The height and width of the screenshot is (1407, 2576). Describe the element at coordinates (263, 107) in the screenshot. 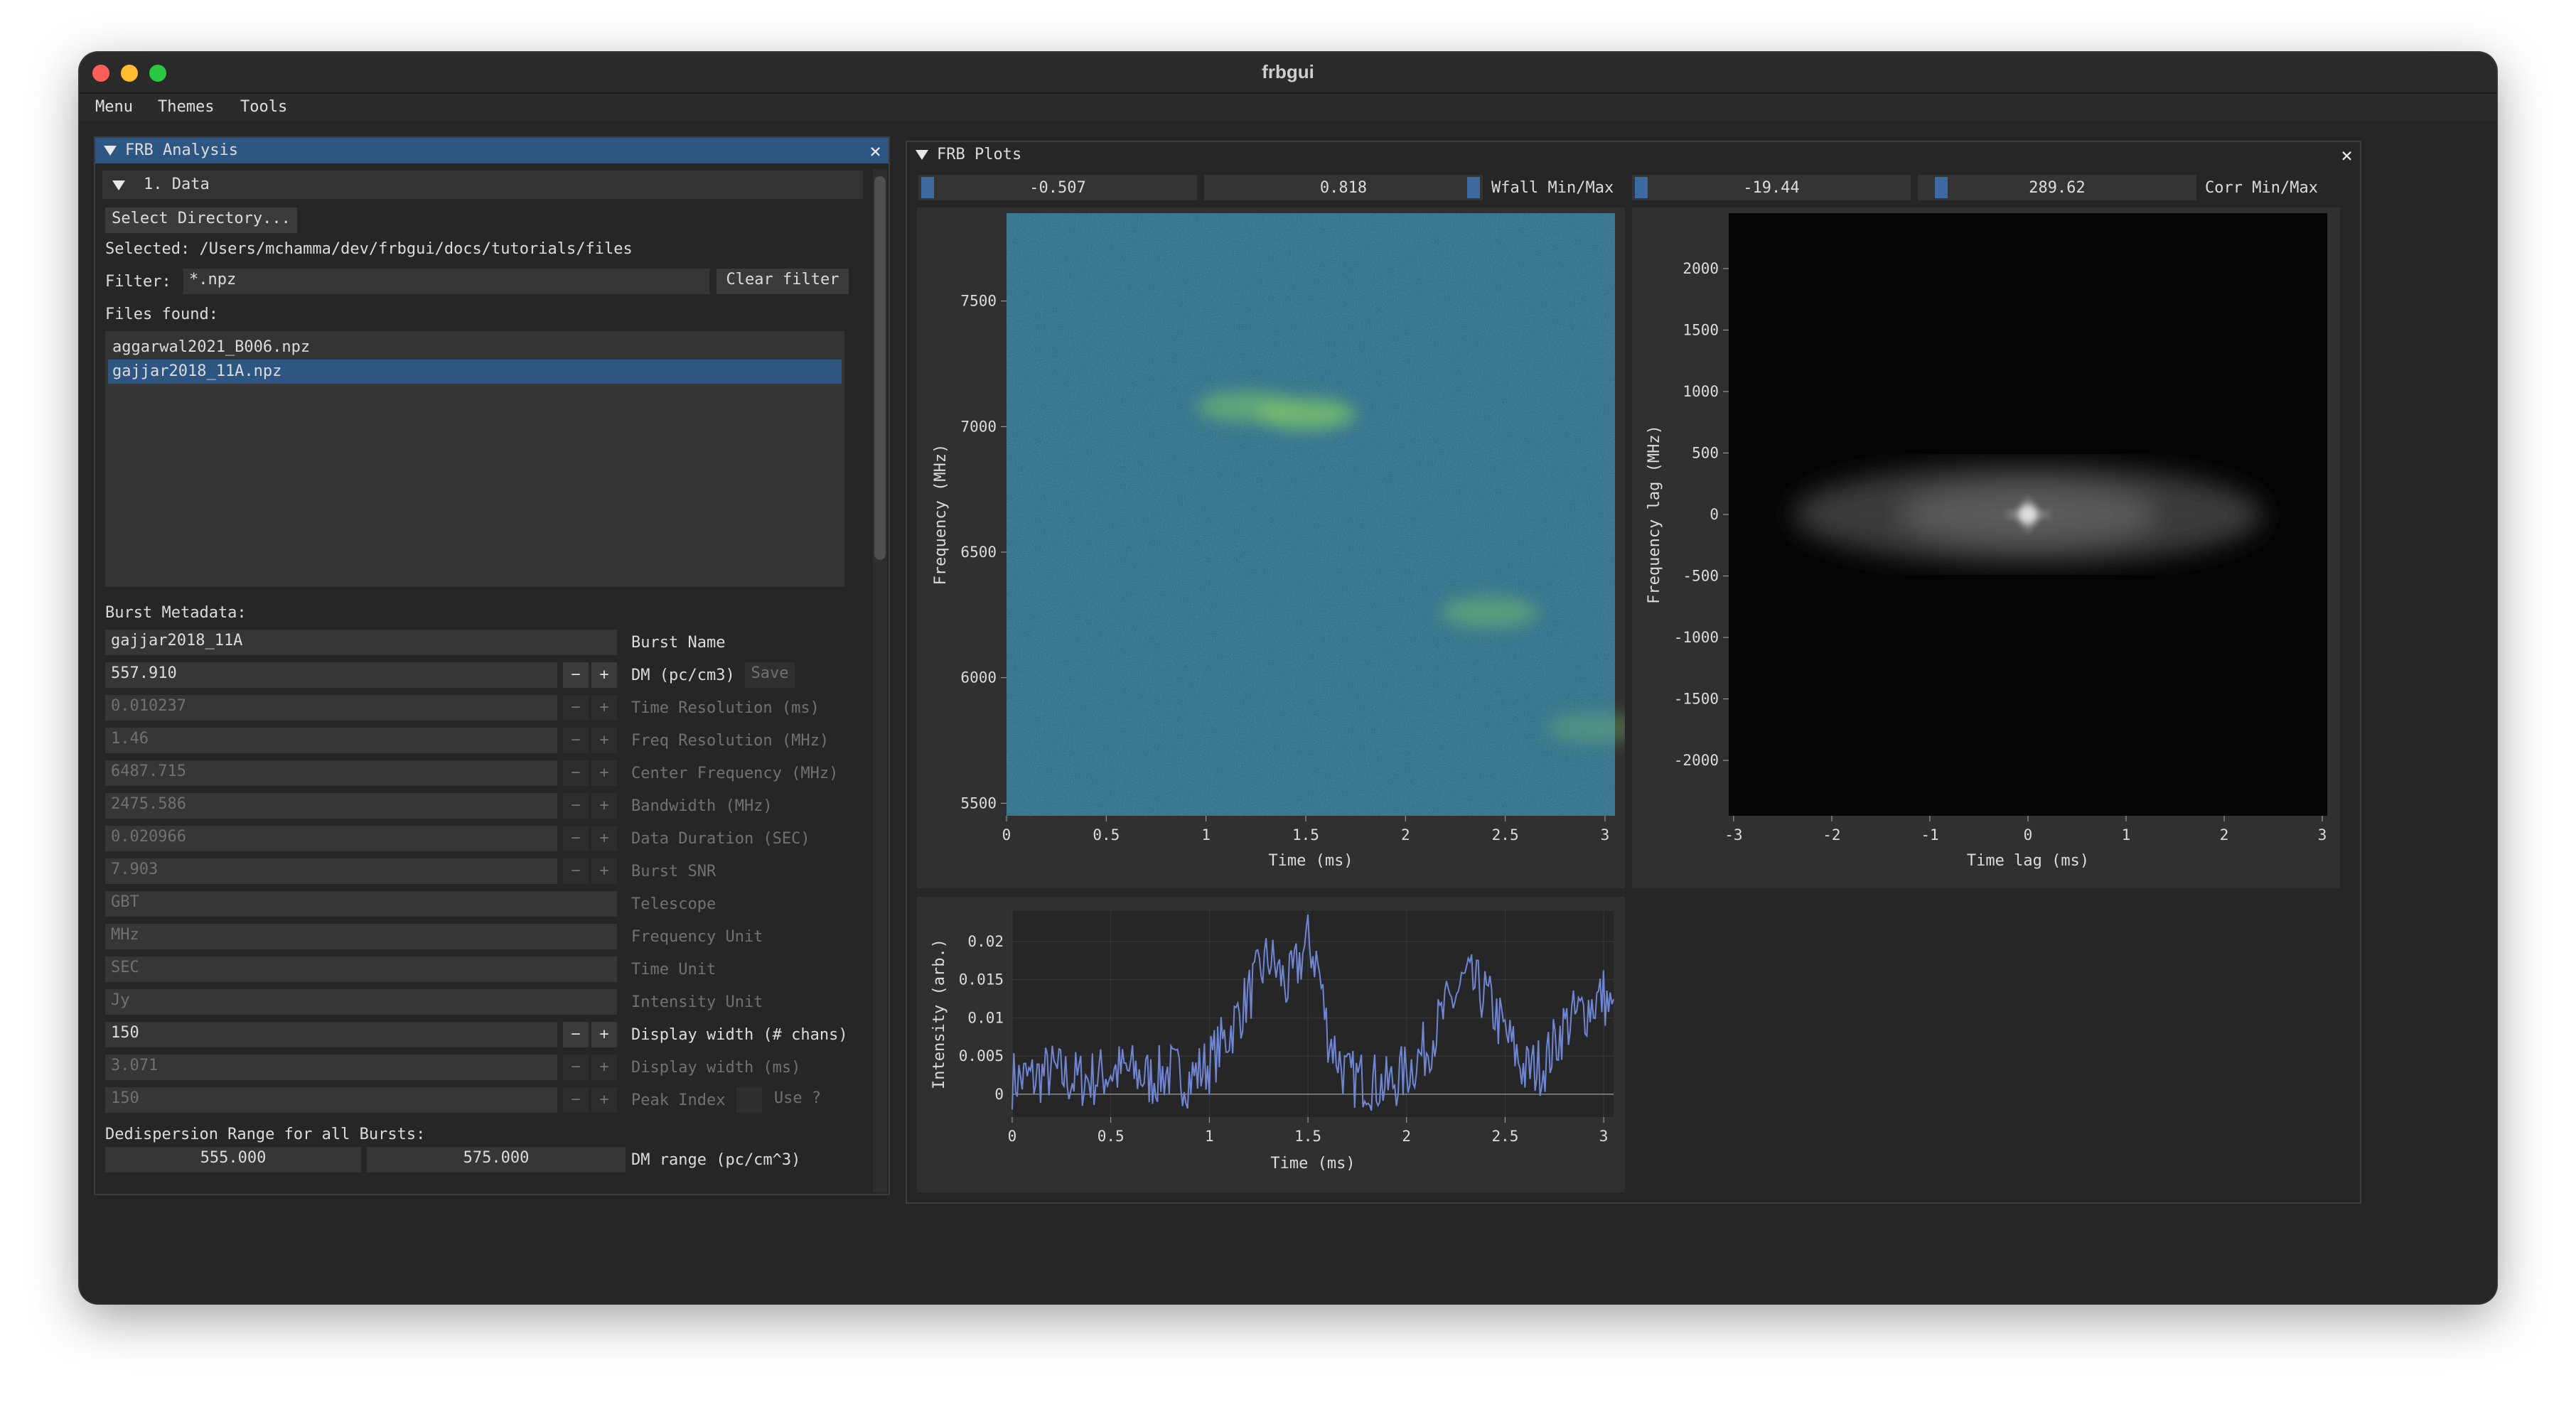

I see `menu-tools: Tools` at that location.